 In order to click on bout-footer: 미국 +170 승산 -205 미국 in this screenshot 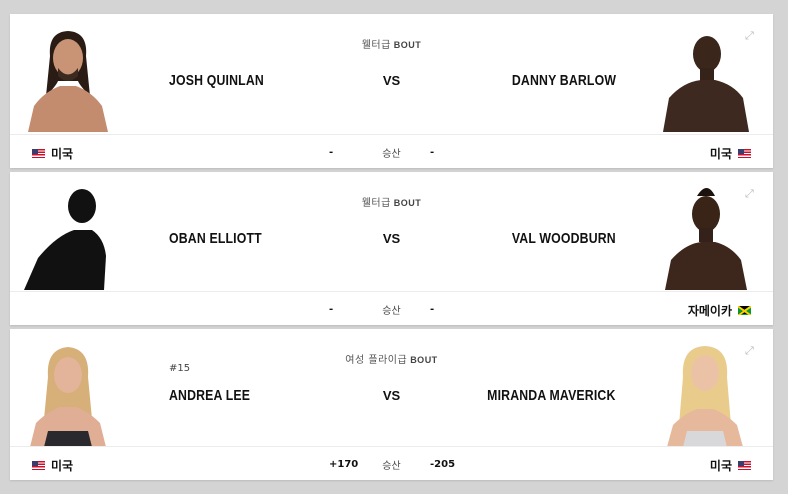, I will do `click(391, 463)`.